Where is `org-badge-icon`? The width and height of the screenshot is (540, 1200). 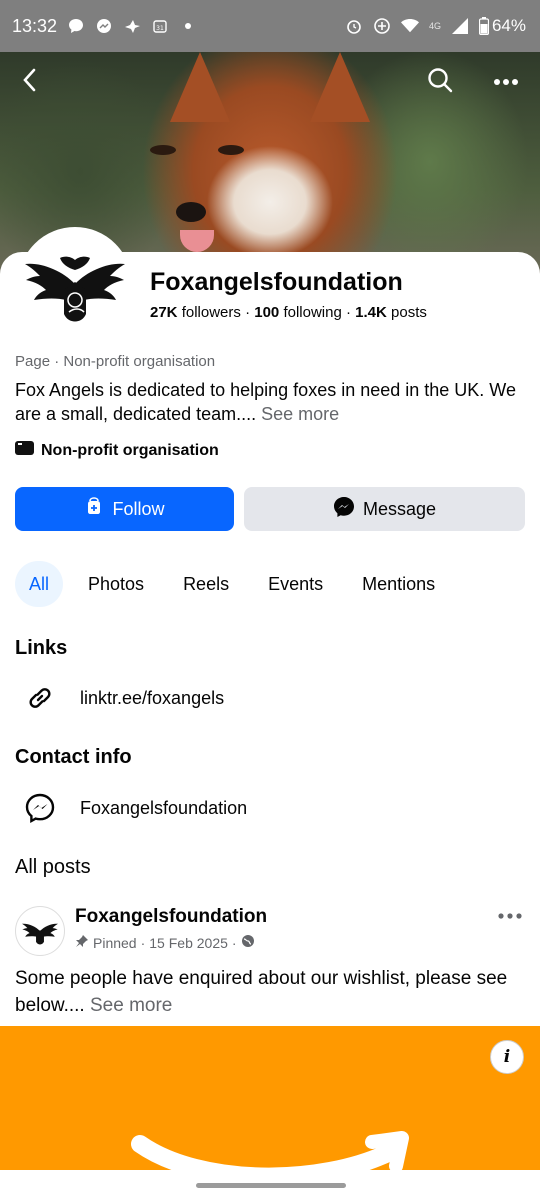 org-badge-icon is located at coordinates (25, 450).